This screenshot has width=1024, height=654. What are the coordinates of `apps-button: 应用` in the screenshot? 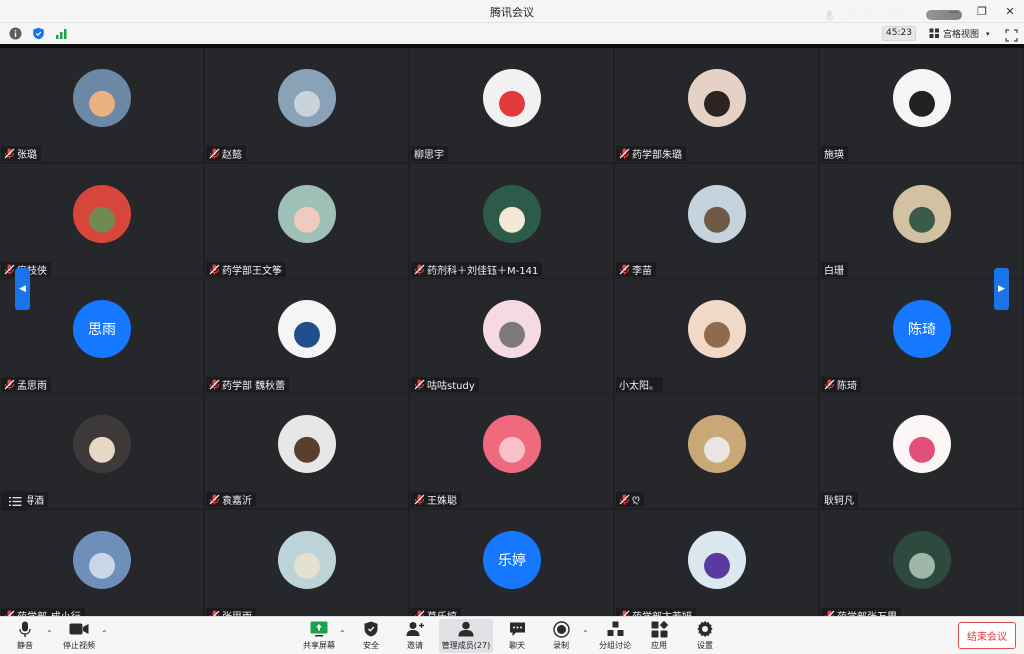 It's located at (659, 636).